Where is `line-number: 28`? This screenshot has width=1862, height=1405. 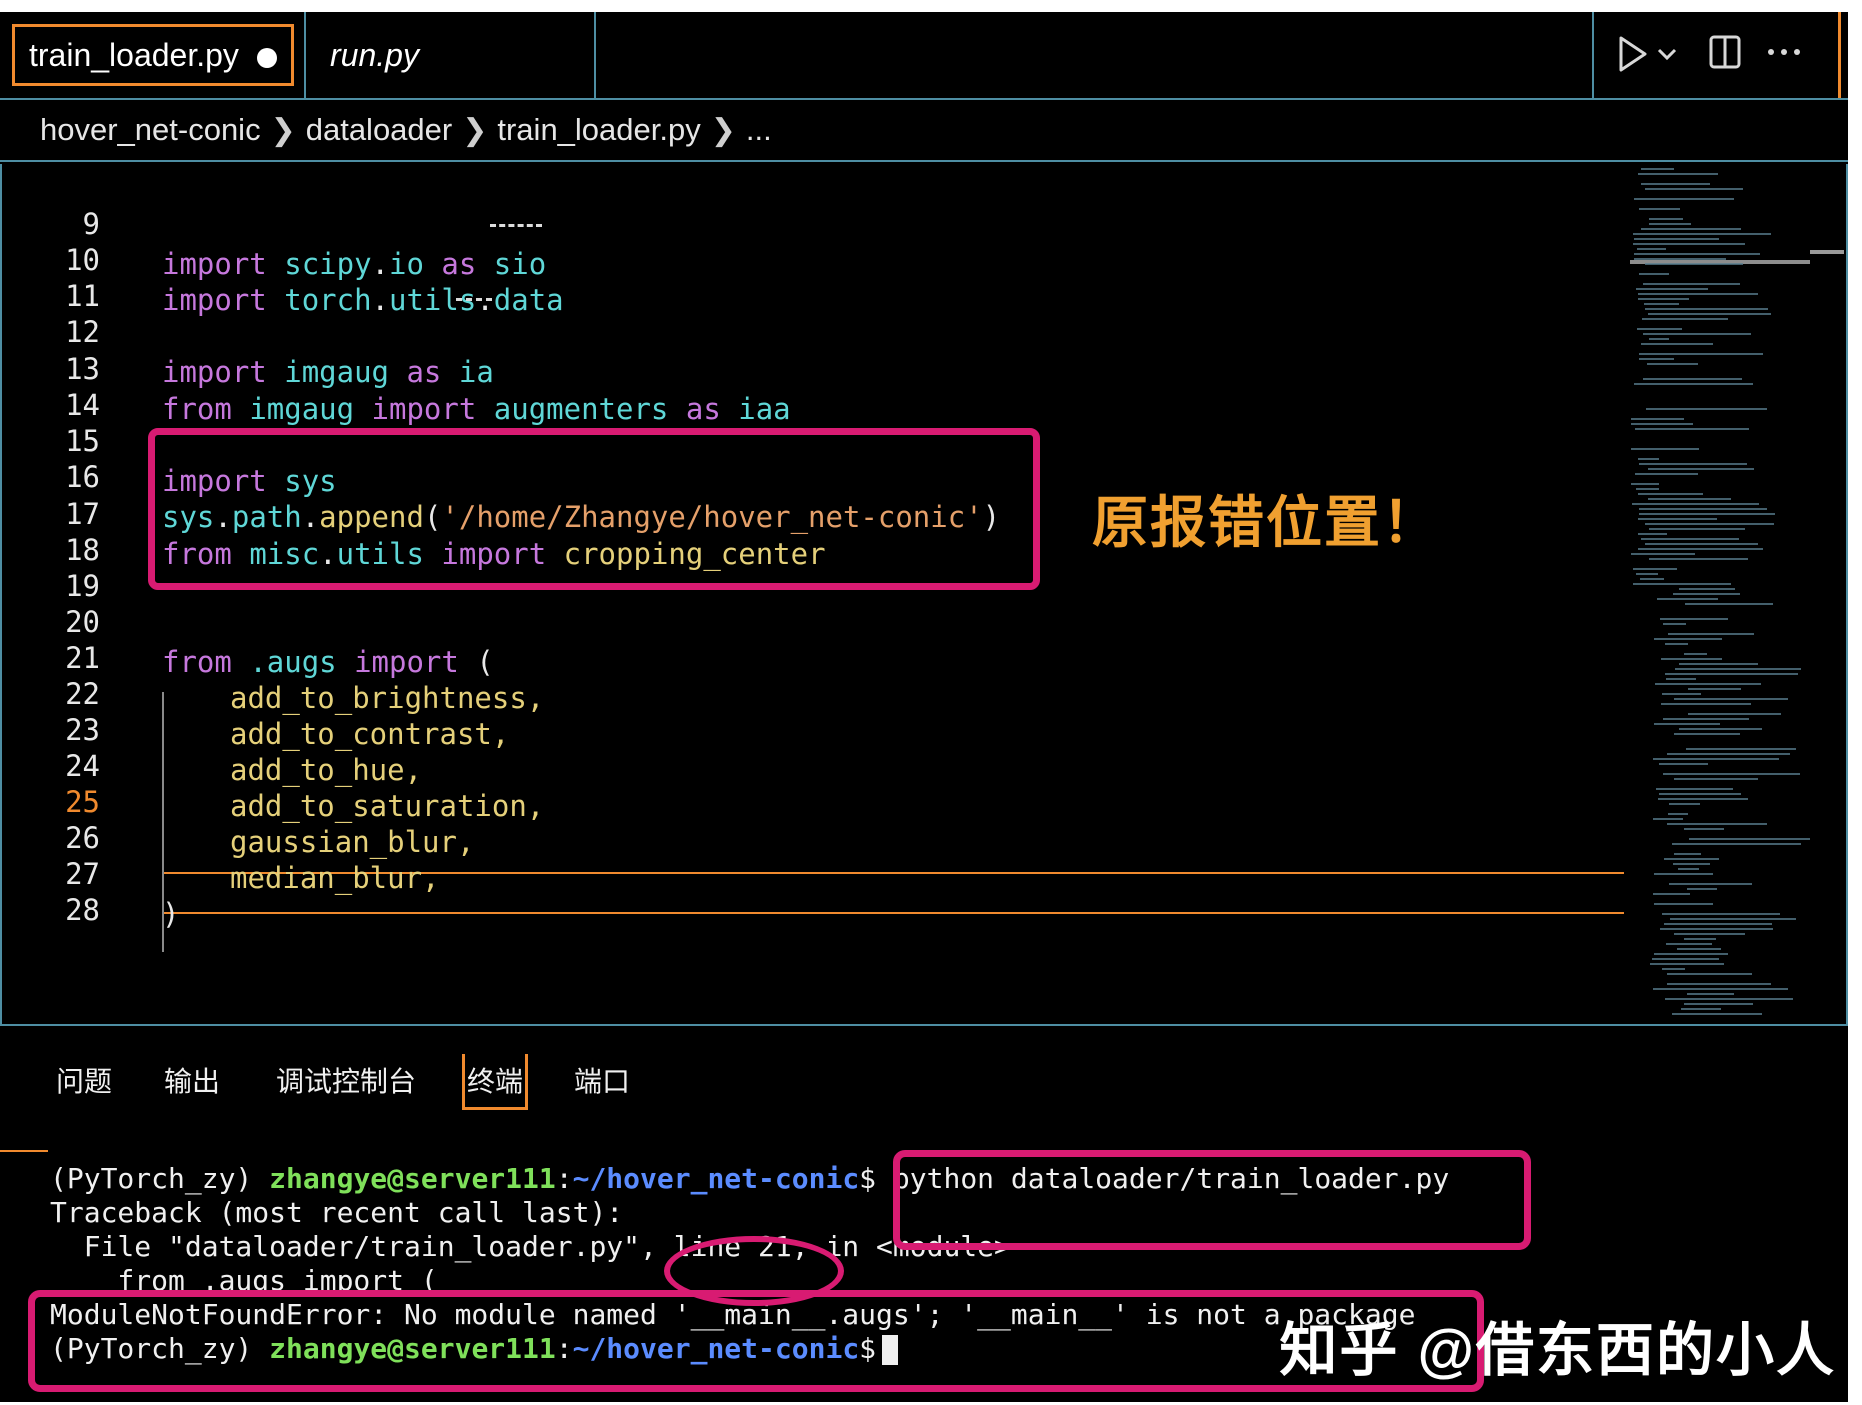 line-number: 28 is located at coordinates (82, 910).